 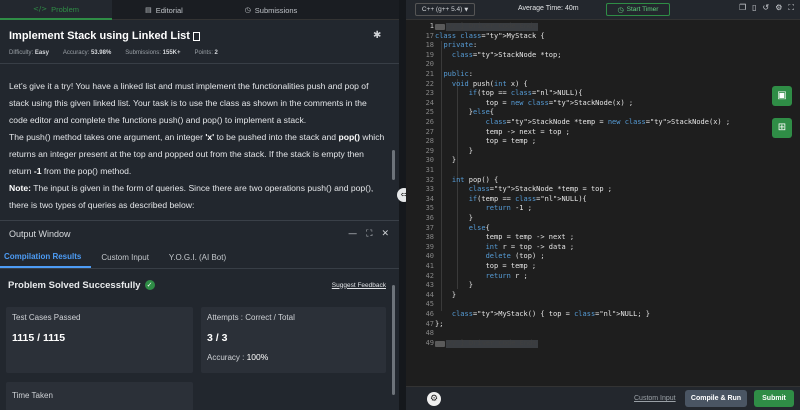 I want to click on custom-input-link: Custom Input, so click(x=655, y=398).